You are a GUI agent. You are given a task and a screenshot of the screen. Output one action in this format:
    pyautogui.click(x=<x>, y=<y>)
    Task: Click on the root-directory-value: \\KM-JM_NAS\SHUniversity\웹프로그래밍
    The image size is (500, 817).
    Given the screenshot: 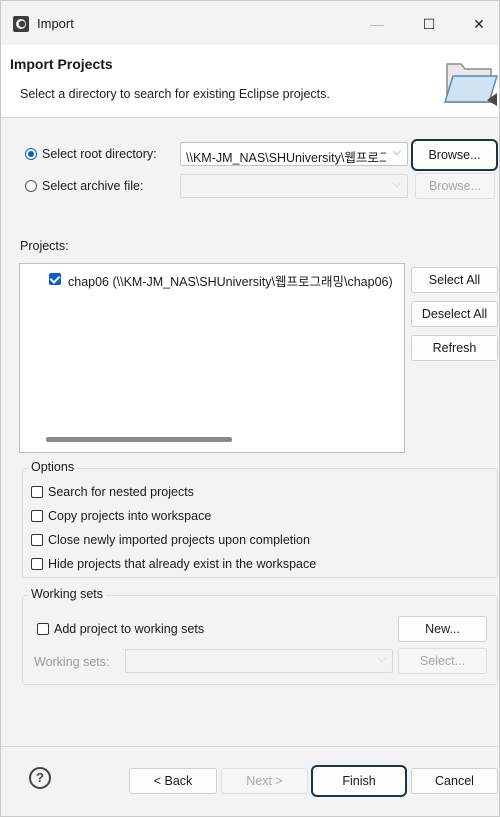 What is the action you would take?
    pyautogui.click(x=286, y=158)
    